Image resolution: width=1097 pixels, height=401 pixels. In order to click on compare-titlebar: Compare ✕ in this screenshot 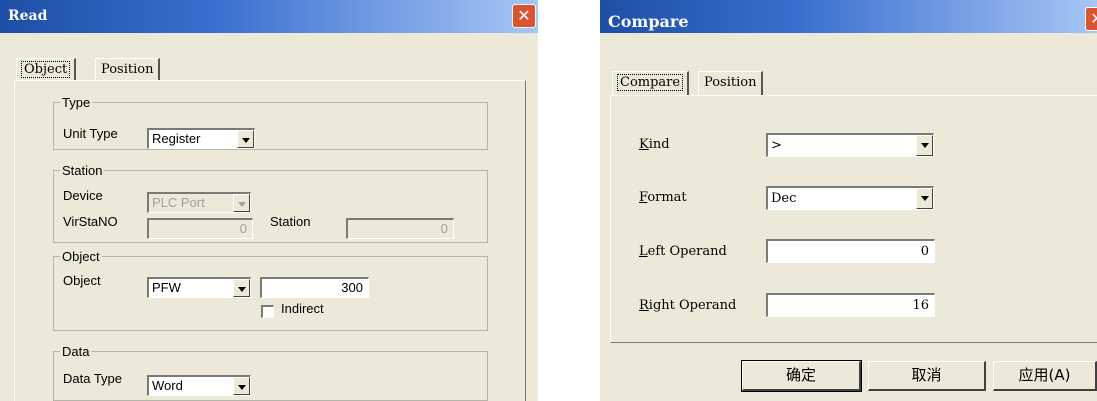, I will do `click(848, 16)`.